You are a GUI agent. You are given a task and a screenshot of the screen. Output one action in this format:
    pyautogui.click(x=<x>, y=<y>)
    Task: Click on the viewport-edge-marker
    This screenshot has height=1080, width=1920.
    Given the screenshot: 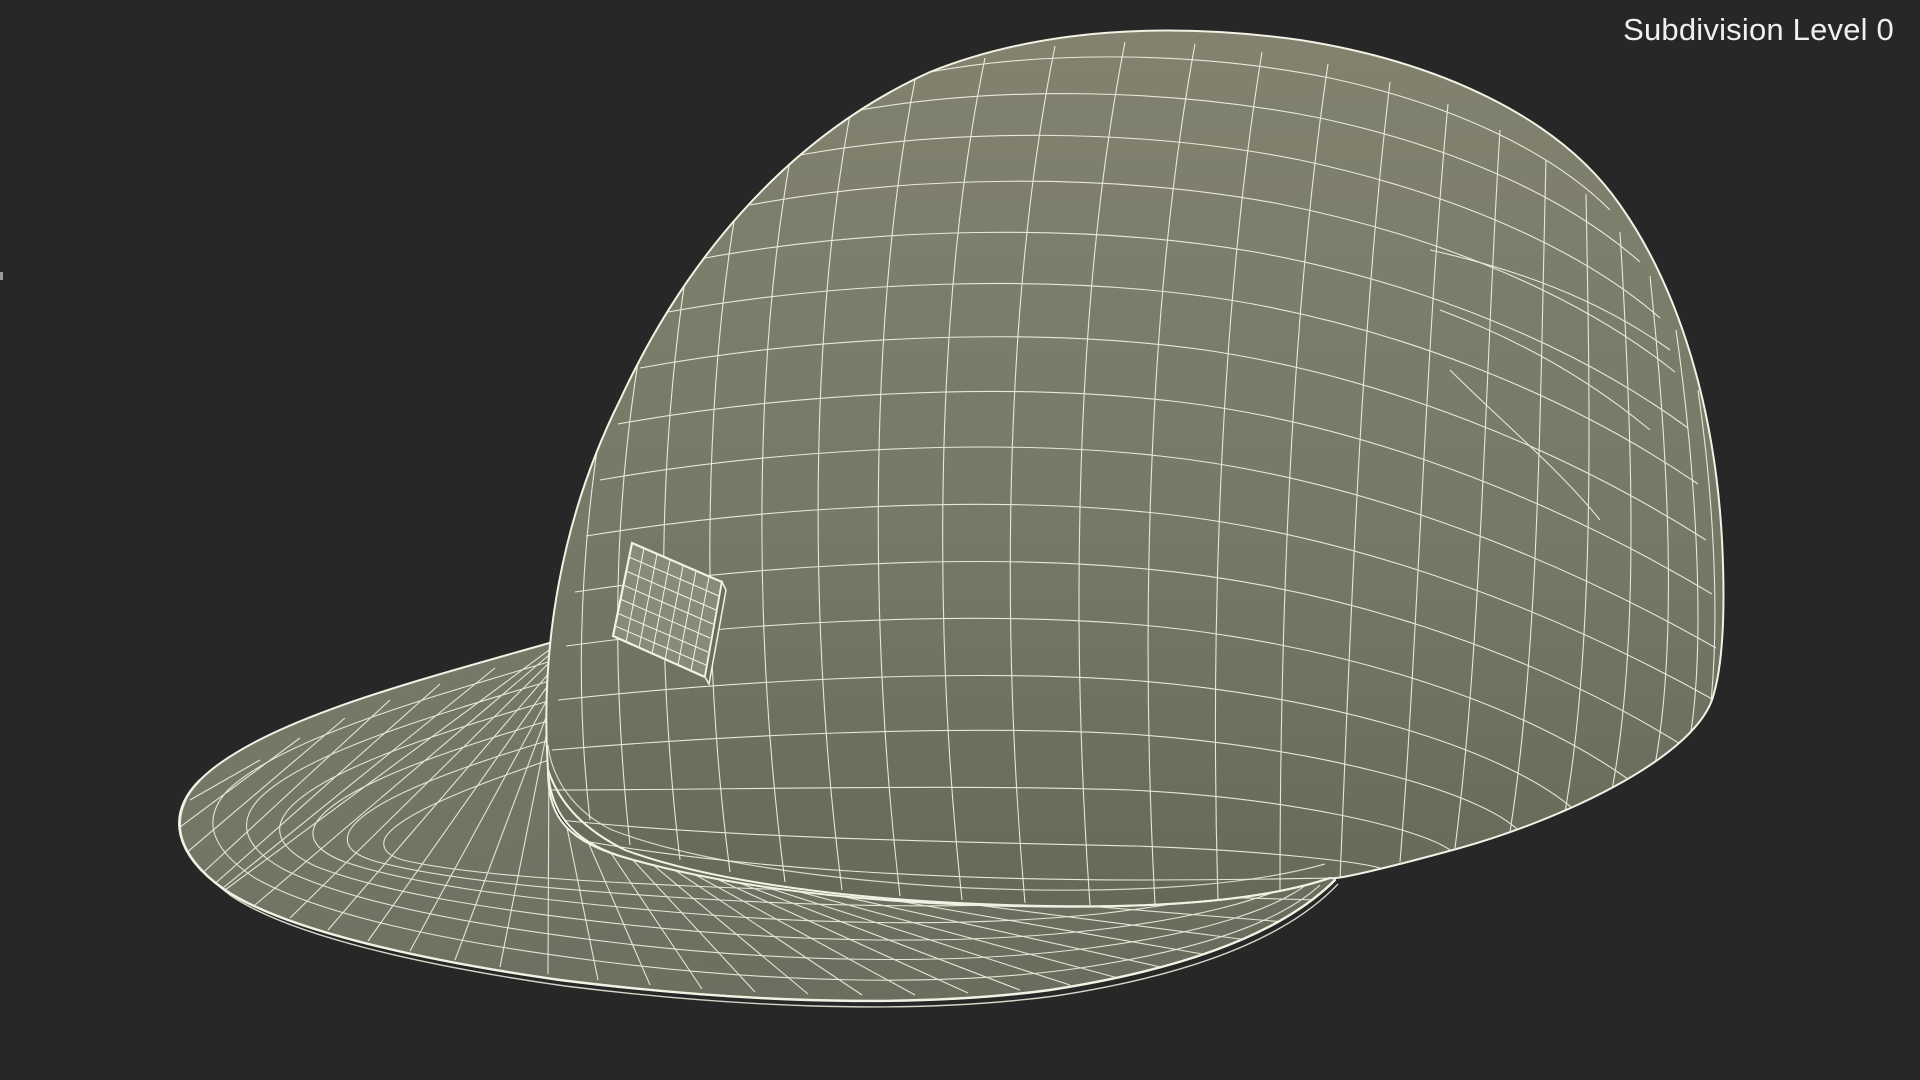 What is the action you would take?
    pyautogui.click(x=1, y=276)
    